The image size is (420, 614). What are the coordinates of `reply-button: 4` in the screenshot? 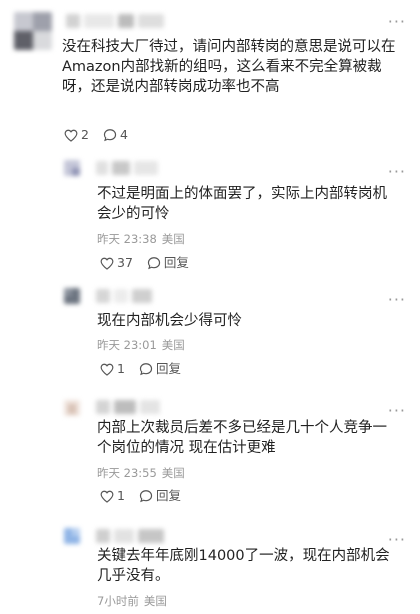 It's located at (115, 135).